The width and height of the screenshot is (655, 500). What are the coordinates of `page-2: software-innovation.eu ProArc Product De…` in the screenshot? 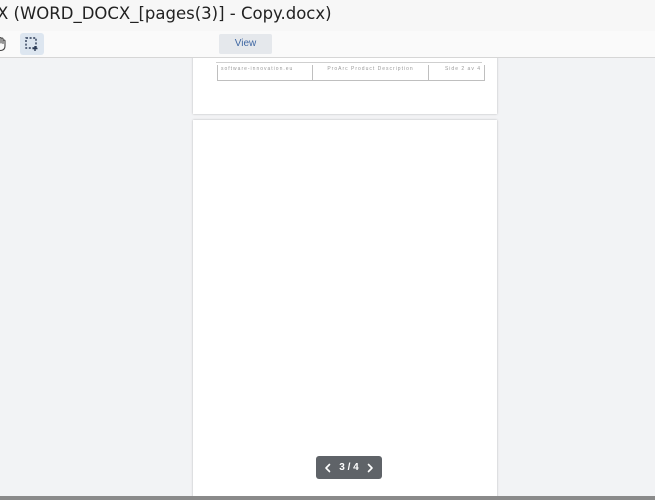 It's located at (345, 86).